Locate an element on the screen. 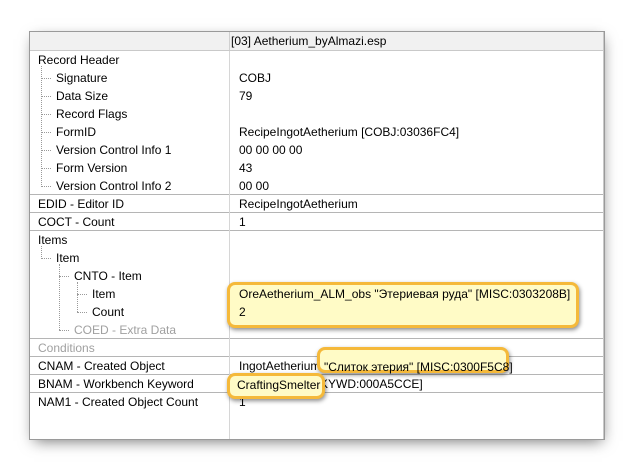 The height and width of the screenshot is (463, 628). row-value-suffix: KYWD:000A5CCE] is located at coordinates (371, 384).